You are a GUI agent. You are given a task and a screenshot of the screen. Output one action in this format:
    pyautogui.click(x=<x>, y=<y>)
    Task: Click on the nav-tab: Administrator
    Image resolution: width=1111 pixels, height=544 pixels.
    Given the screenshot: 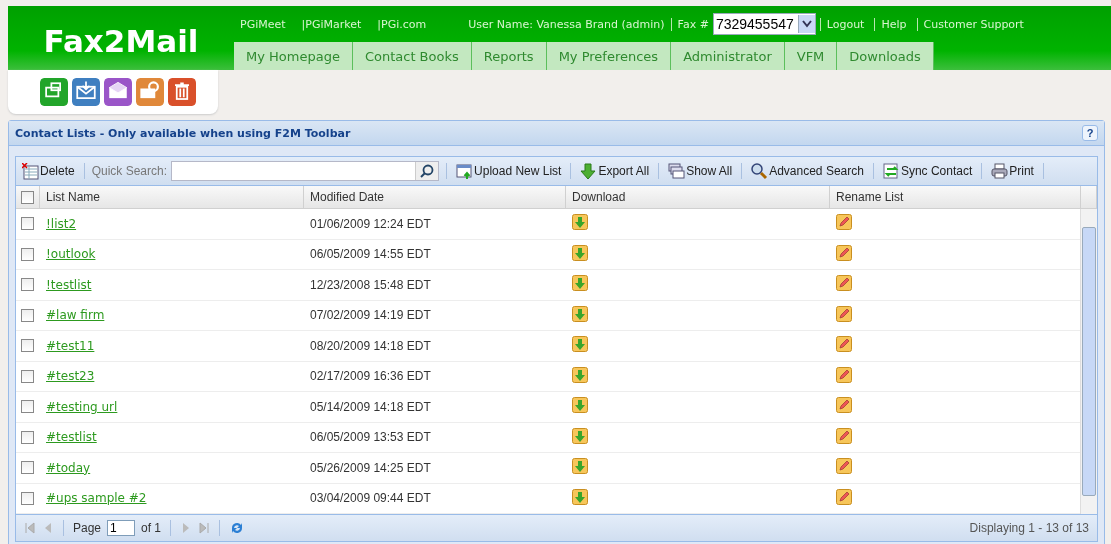 What is the action you would take?
    pyautogui.click(x=728, y=56)
    